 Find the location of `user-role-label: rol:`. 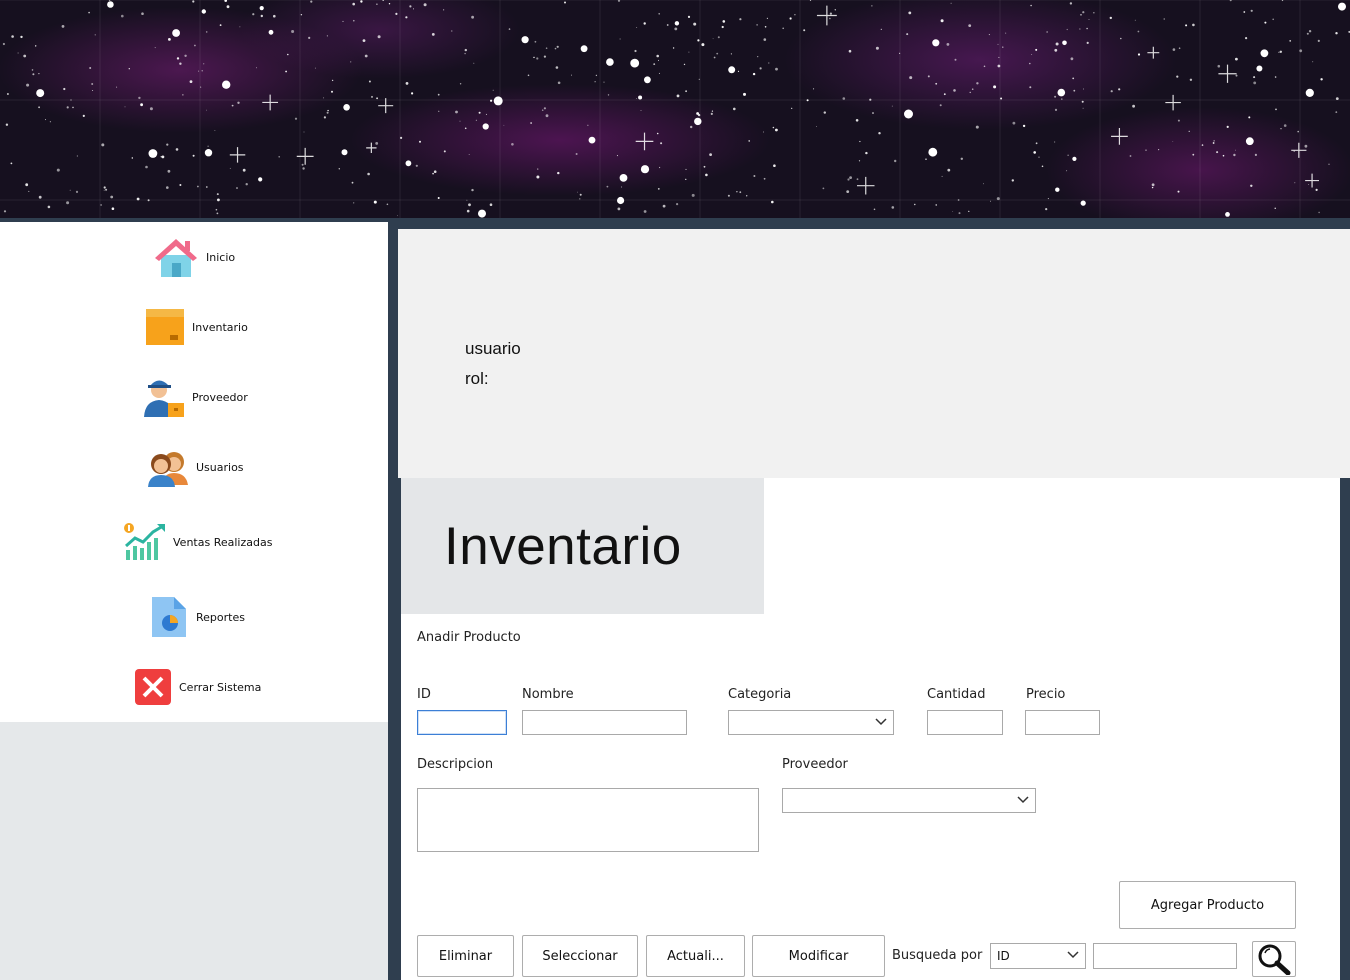

user-role-label: rol: is located at coordinates (477, 378).